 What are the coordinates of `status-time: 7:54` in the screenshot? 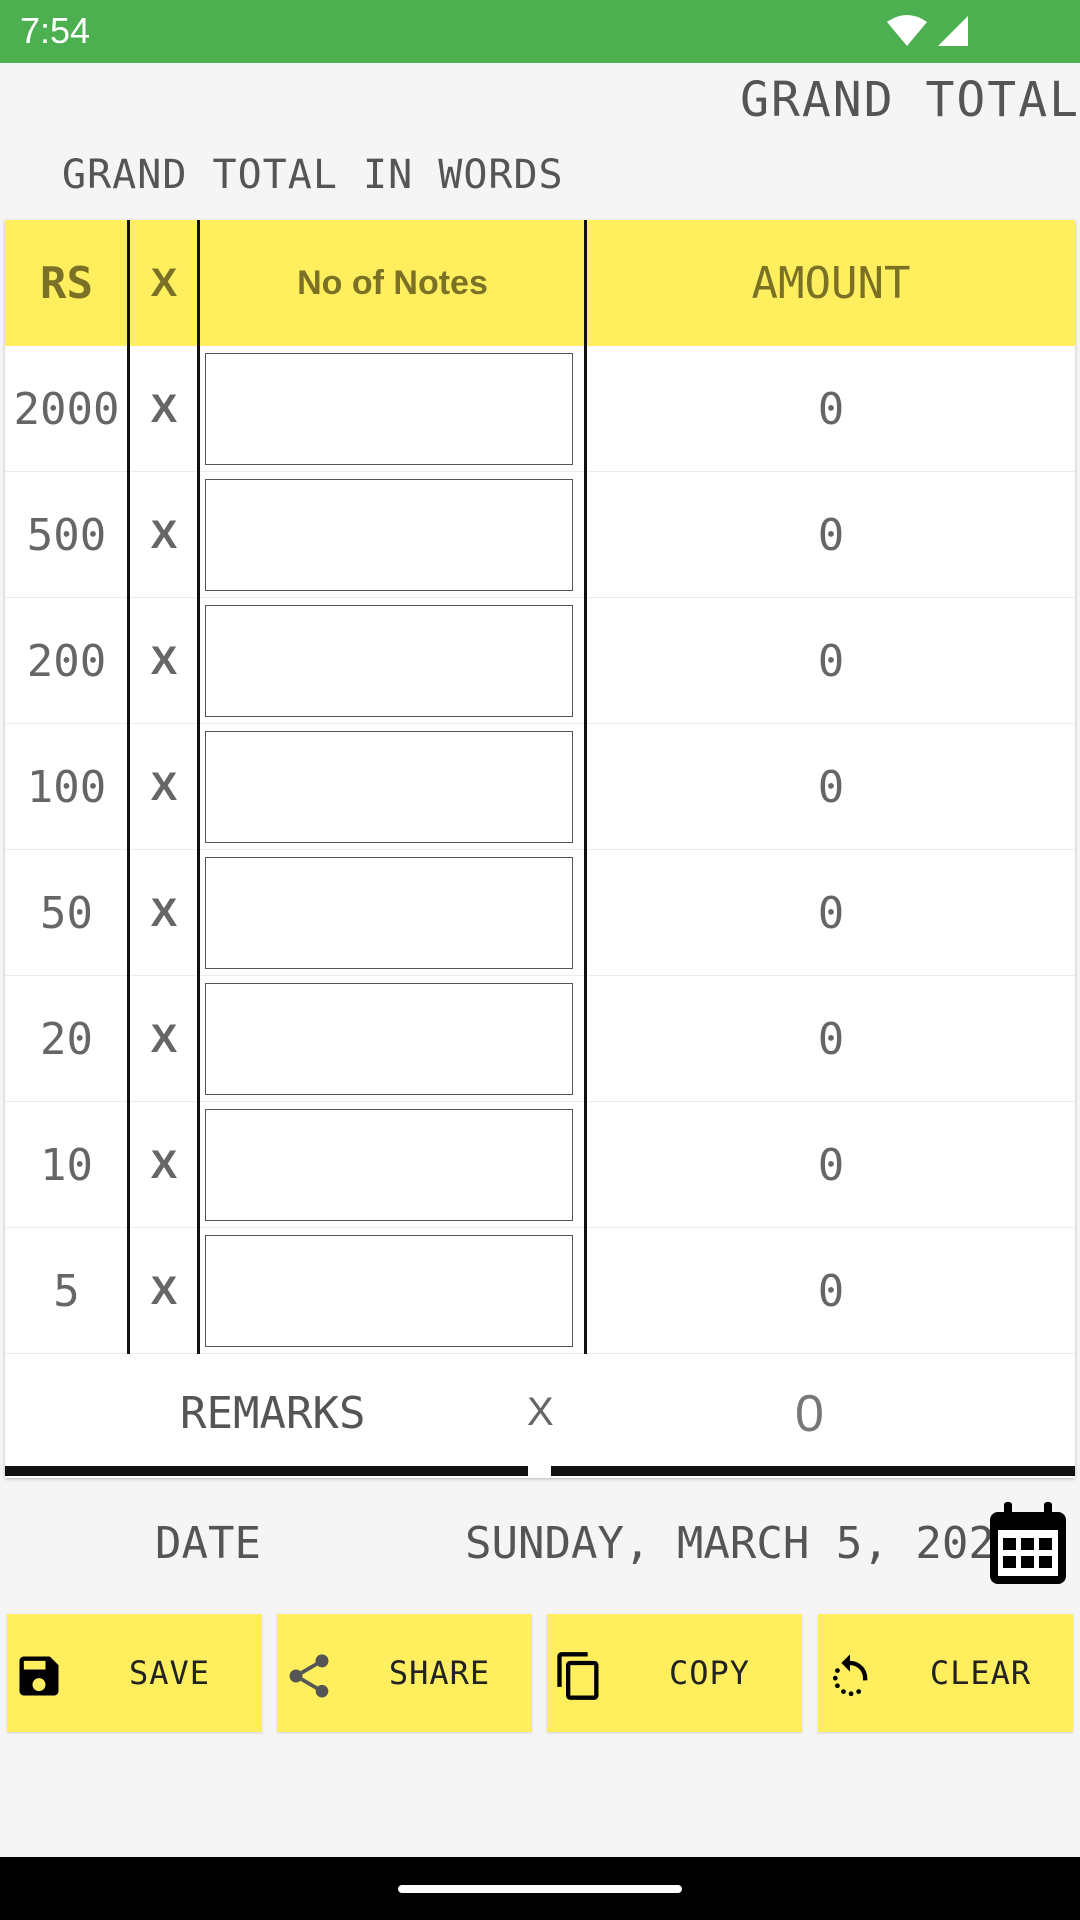 It's located at (55, 30).